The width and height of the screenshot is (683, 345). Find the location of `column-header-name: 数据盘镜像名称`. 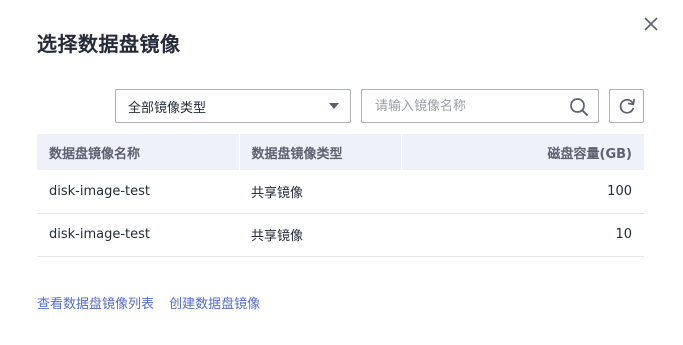

column-header-name: 数据盘镜像名称 is located at coordinates (138, 152).